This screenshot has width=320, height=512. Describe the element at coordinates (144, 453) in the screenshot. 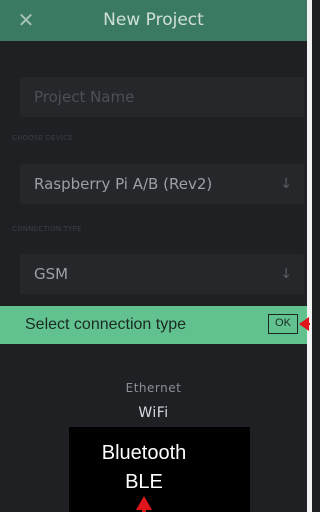

I see `callout-line-bluetooth: Bluetooth` at that location.